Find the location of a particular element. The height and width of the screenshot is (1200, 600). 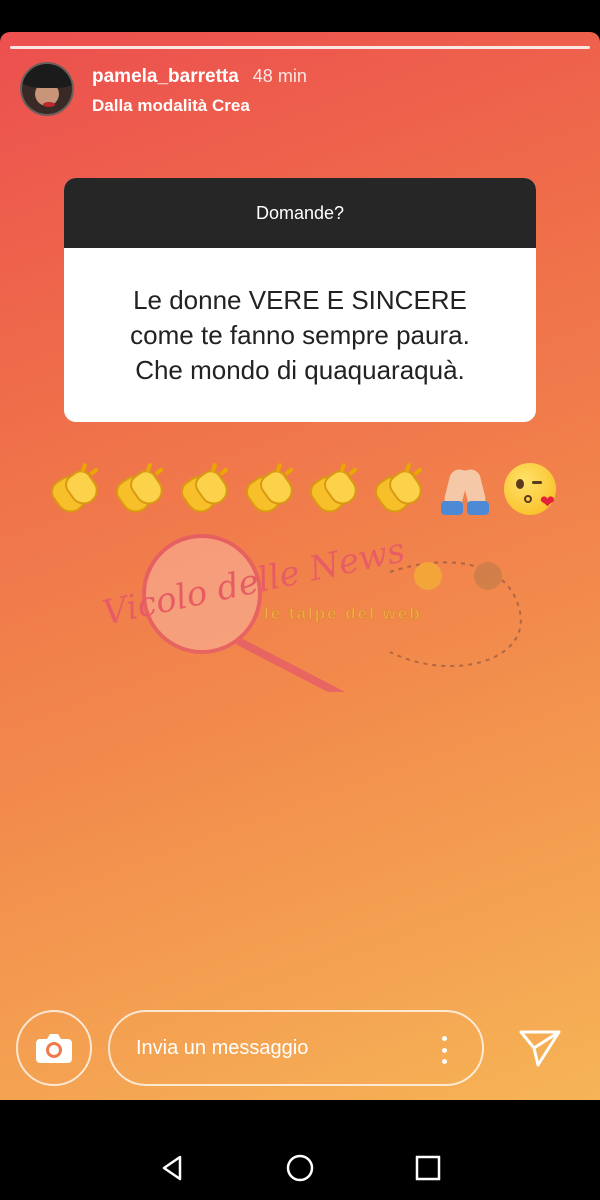

username: pamela_barretta is located at coordinates (165, 77).